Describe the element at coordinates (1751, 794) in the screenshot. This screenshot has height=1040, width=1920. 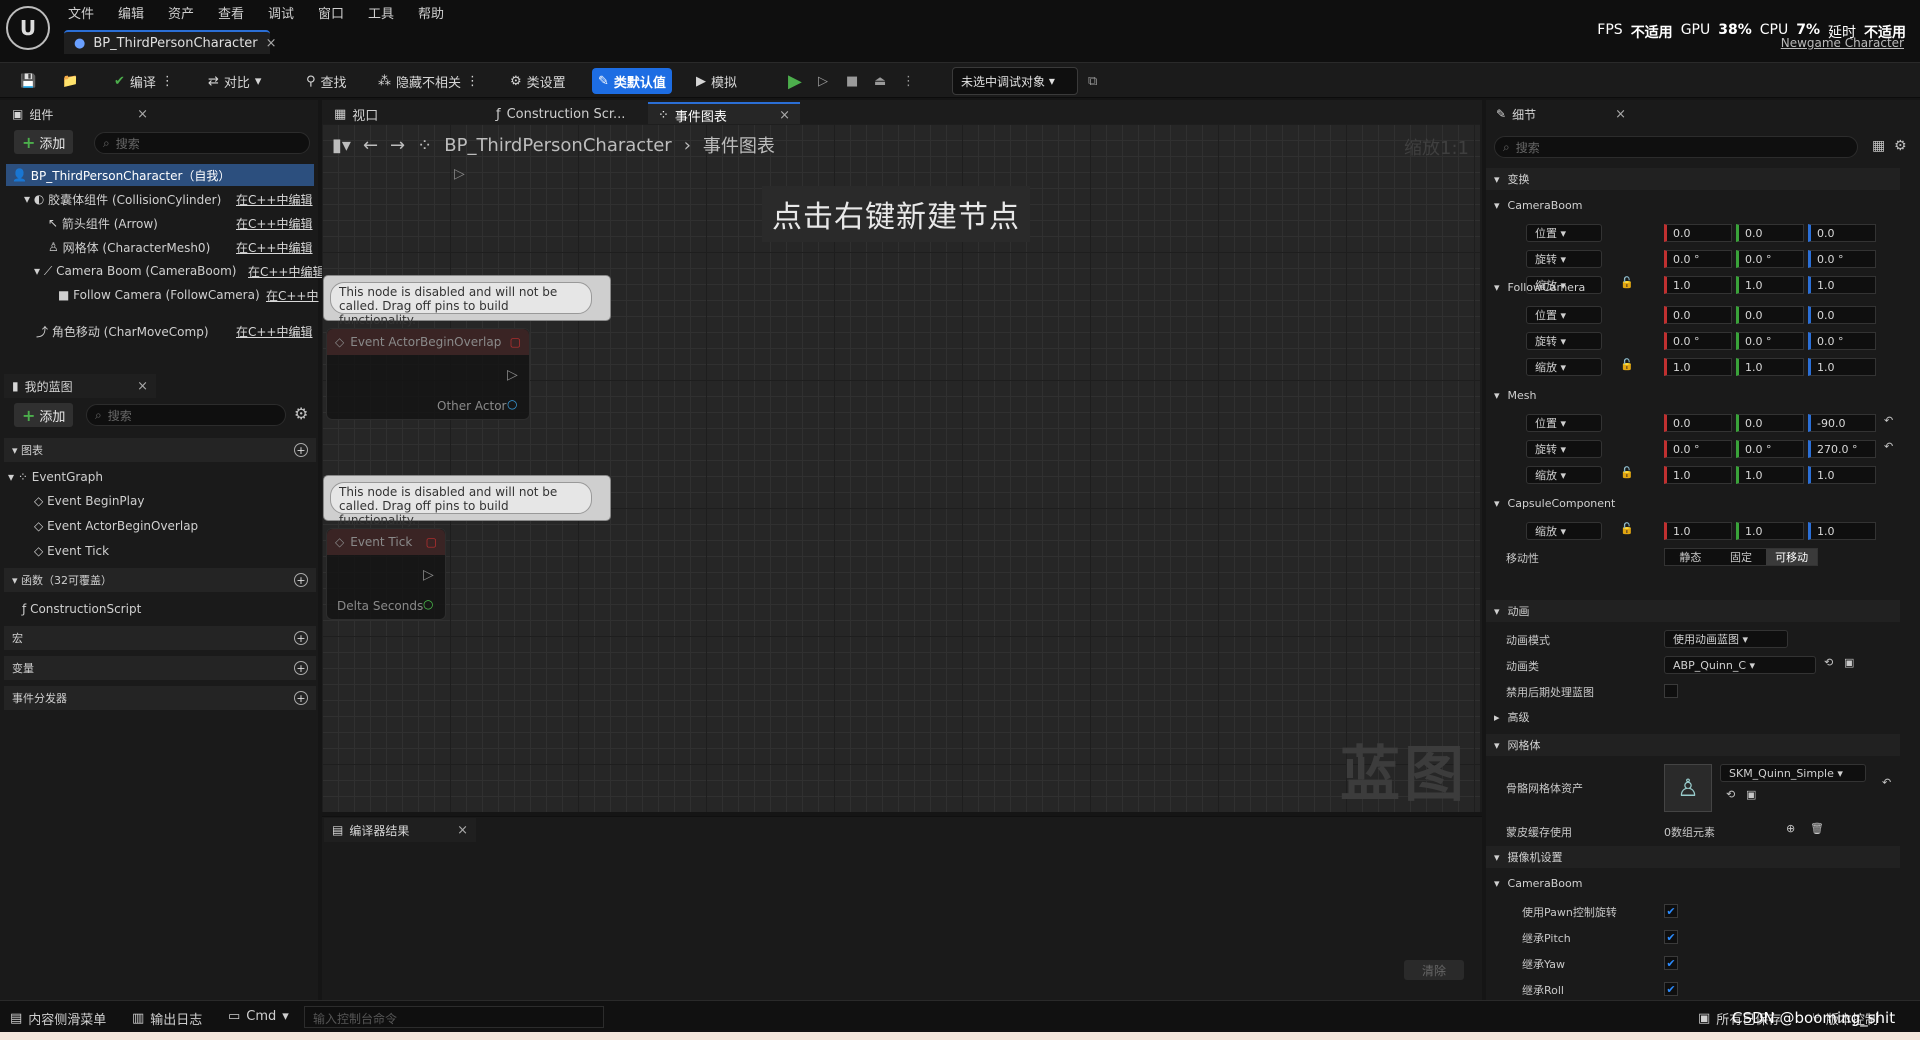
I see `browse-icon: ▣` at that location.